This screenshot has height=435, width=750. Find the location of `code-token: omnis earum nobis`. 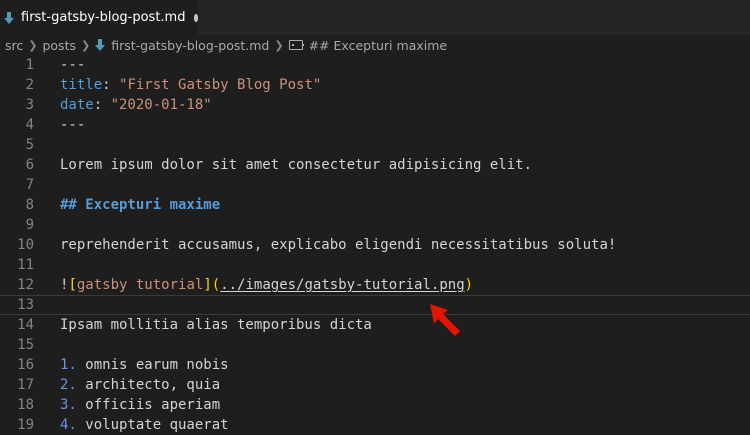

code-token: omnis earum nobis is located at coordinates (152, 365).